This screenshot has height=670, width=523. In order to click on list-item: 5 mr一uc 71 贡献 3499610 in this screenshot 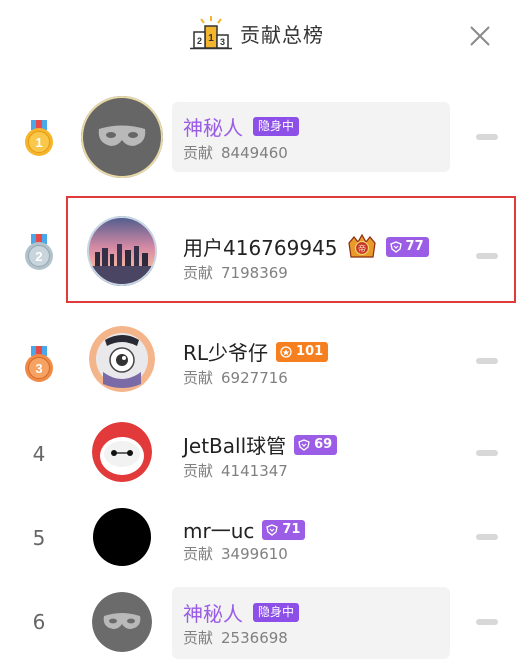, I will do `click(261, 539)`.